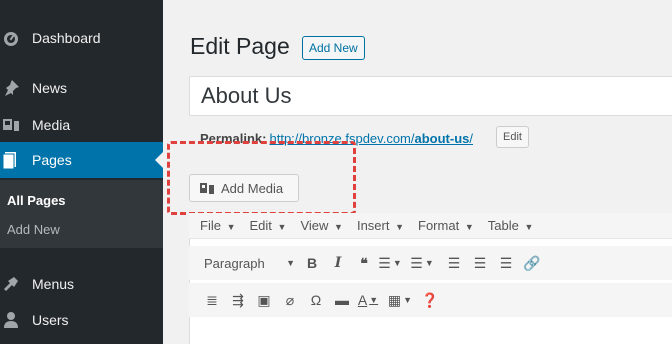 This screenshot has width=672, height=344. I want to click on sidebar-item-label: Media, so click(51, 125).